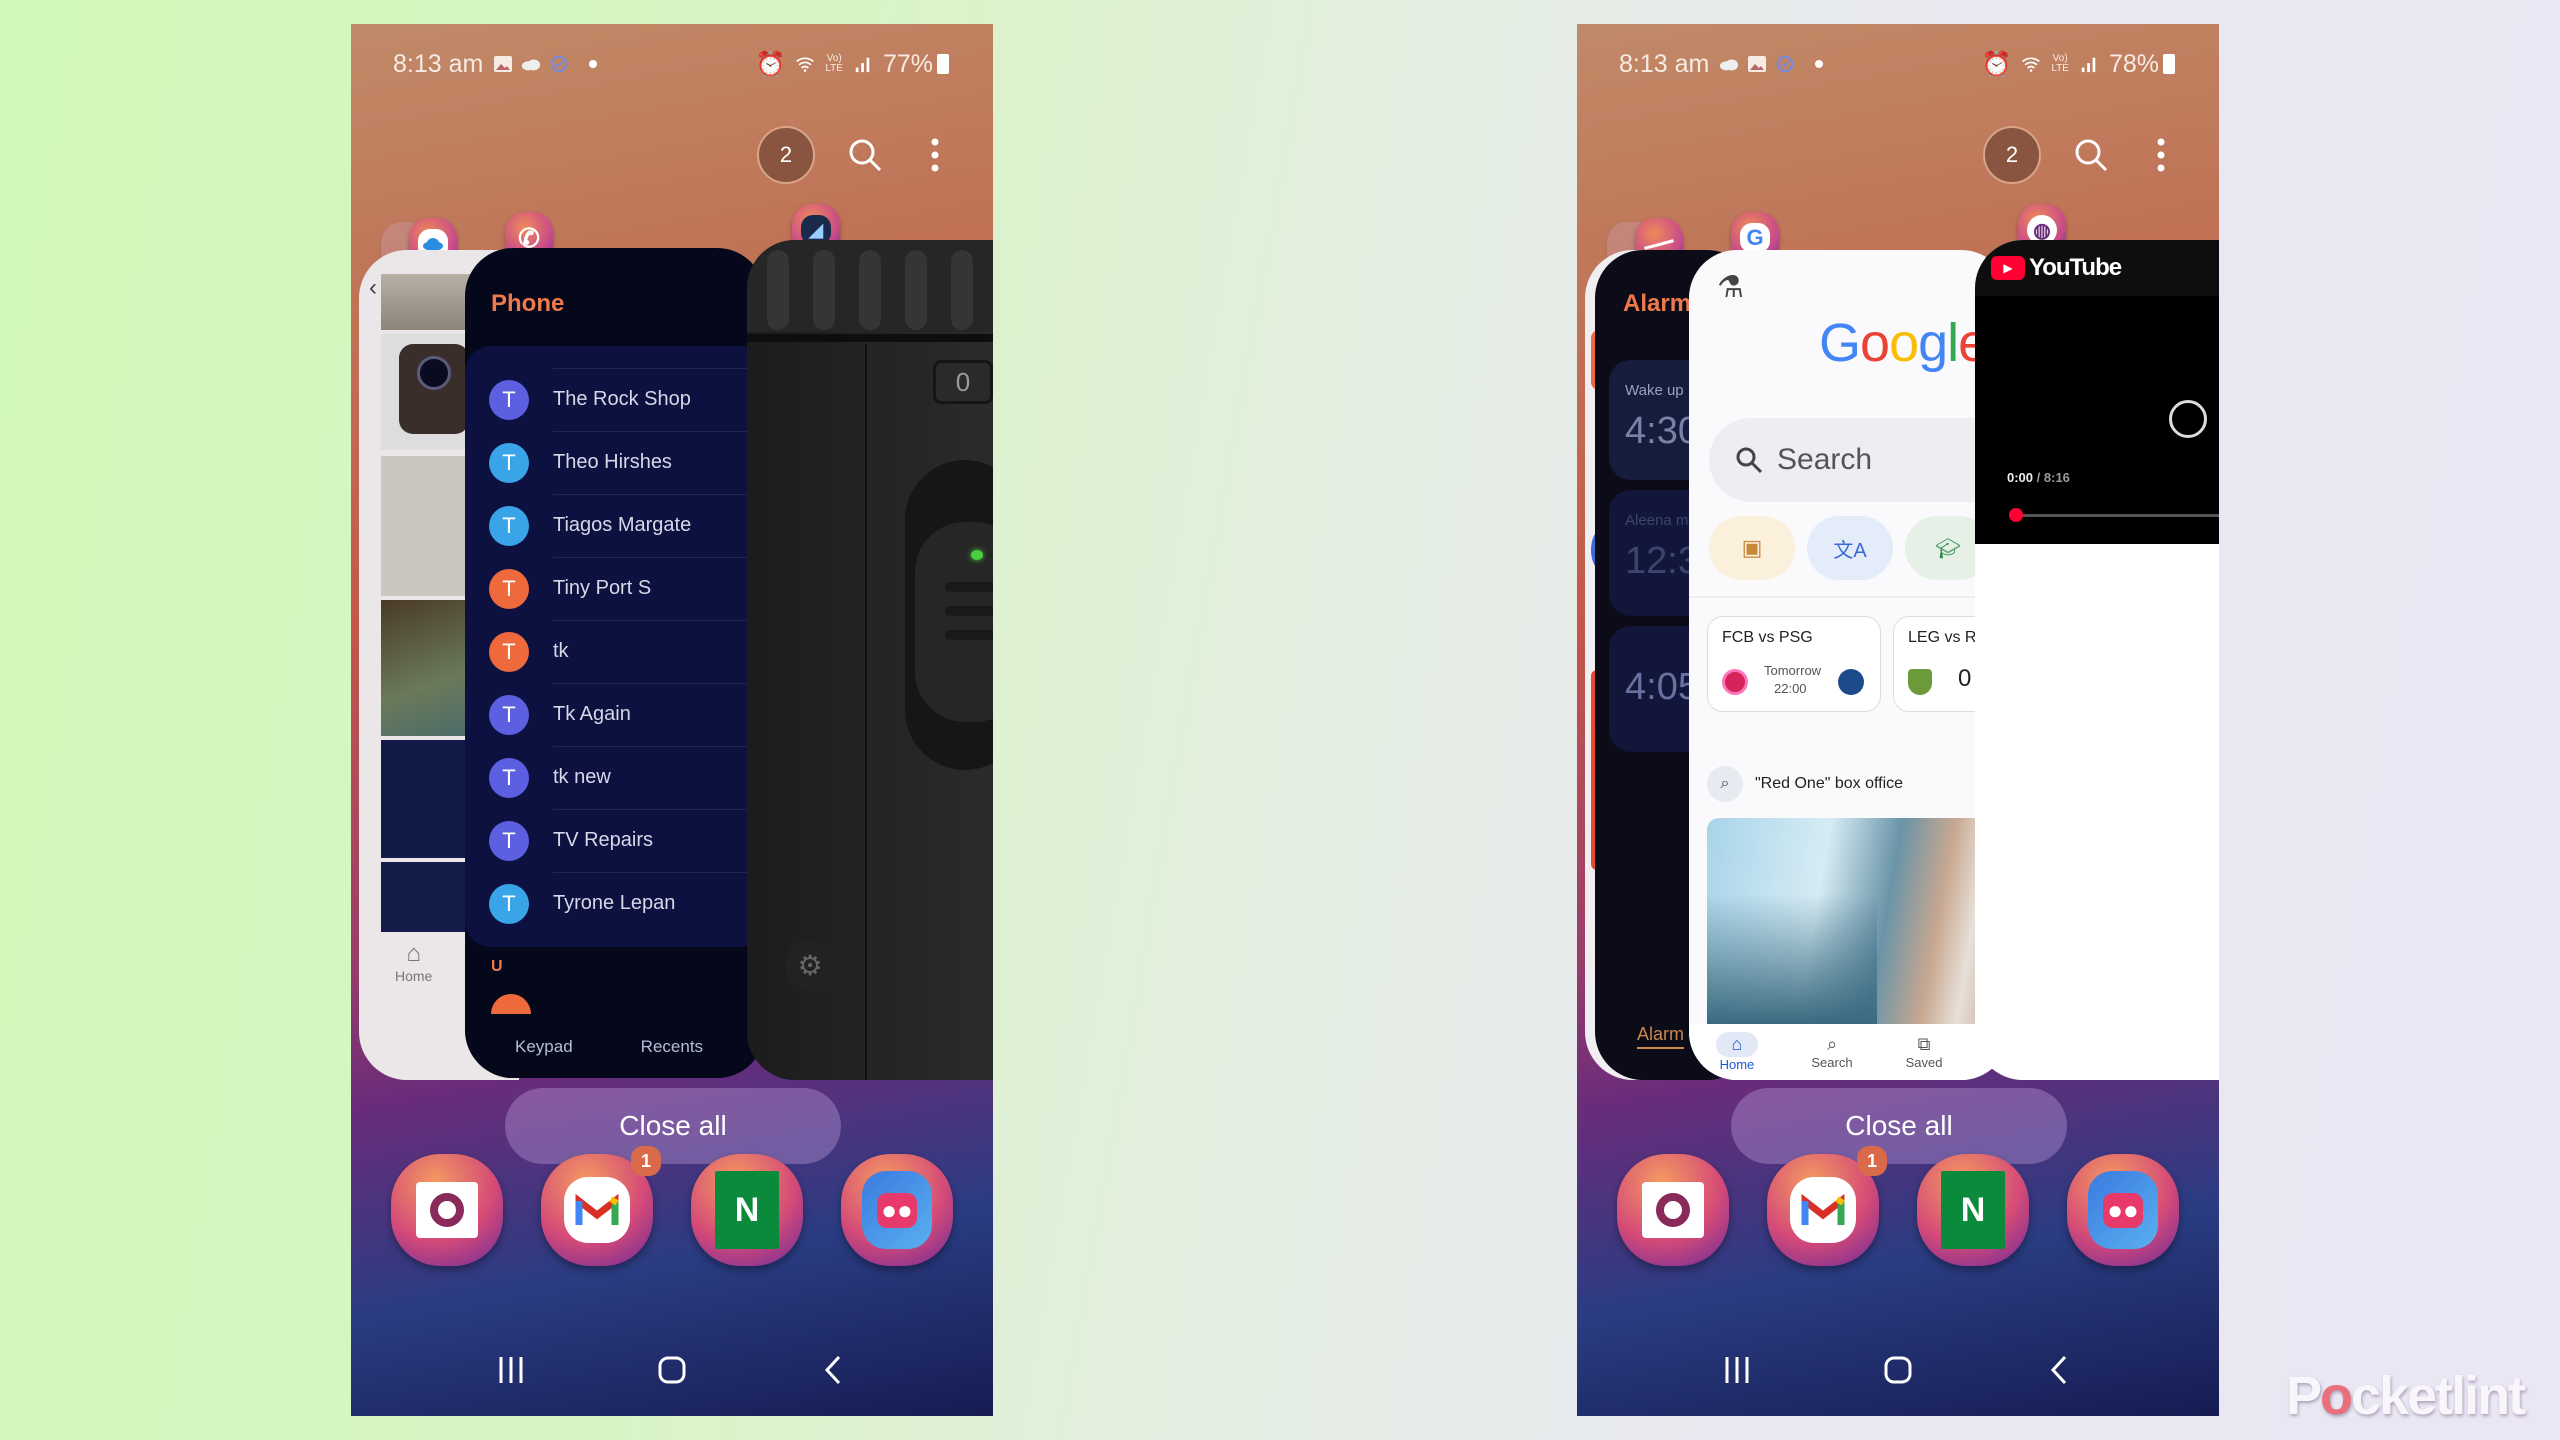 The height and width of the screenshot is (1440, 2560). What do you see at coordinates (615, 903) in the screenshot?
I see `contact-row: T Tyrone Lepan` at bounding box center [615, 903].